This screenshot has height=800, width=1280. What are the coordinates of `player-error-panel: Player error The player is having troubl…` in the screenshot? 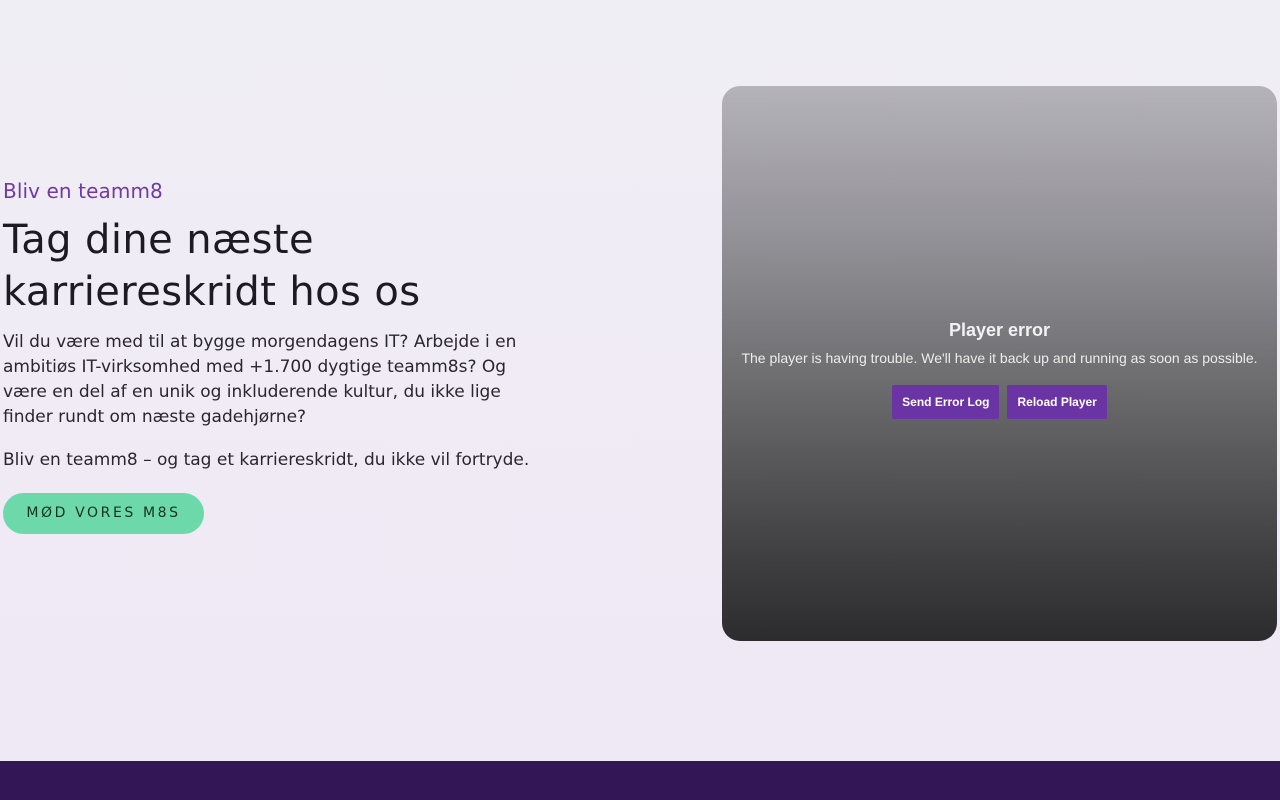 It's located at (999, 369).